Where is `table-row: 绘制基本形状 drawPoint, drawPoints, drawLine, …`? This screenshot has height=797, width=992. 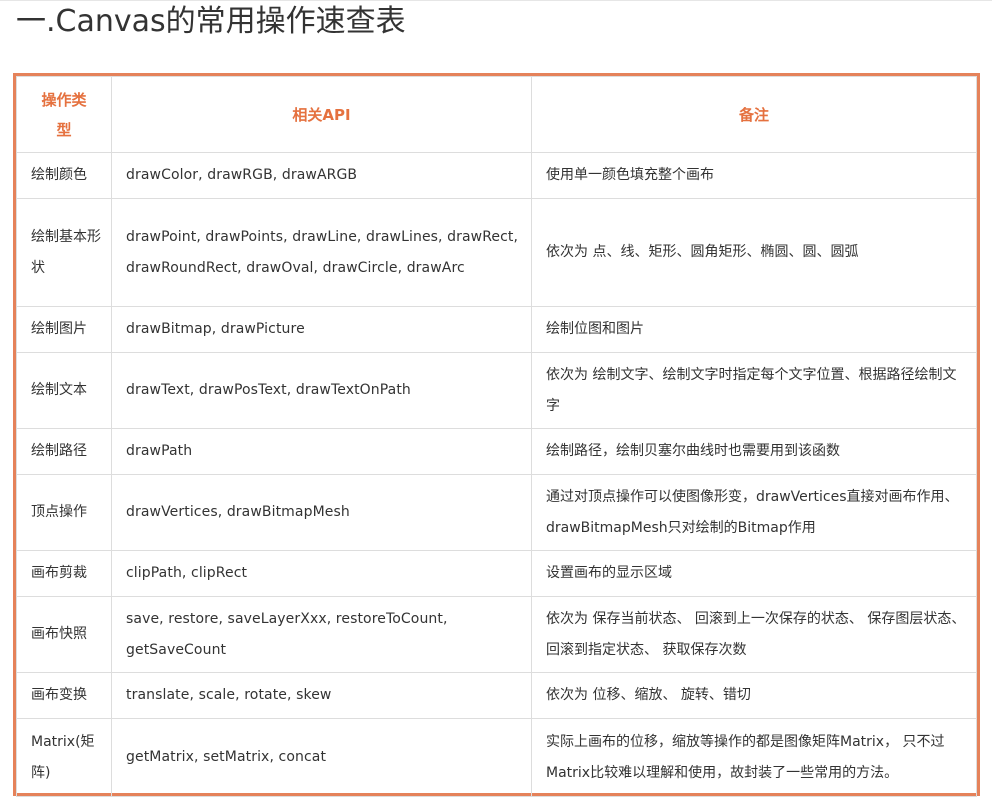 table-row: 绘制基本形状 drawPoint, drawPoints, drawLine, … is located at coordinates (496, 252).